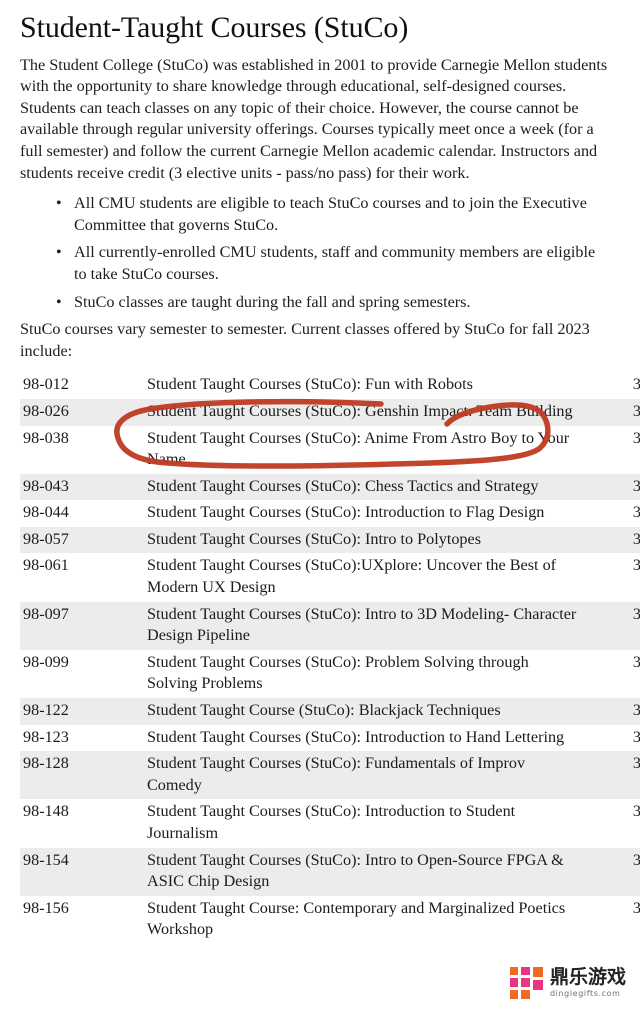  I want to click on course-number-cell: 98-156, so click(46, 907).